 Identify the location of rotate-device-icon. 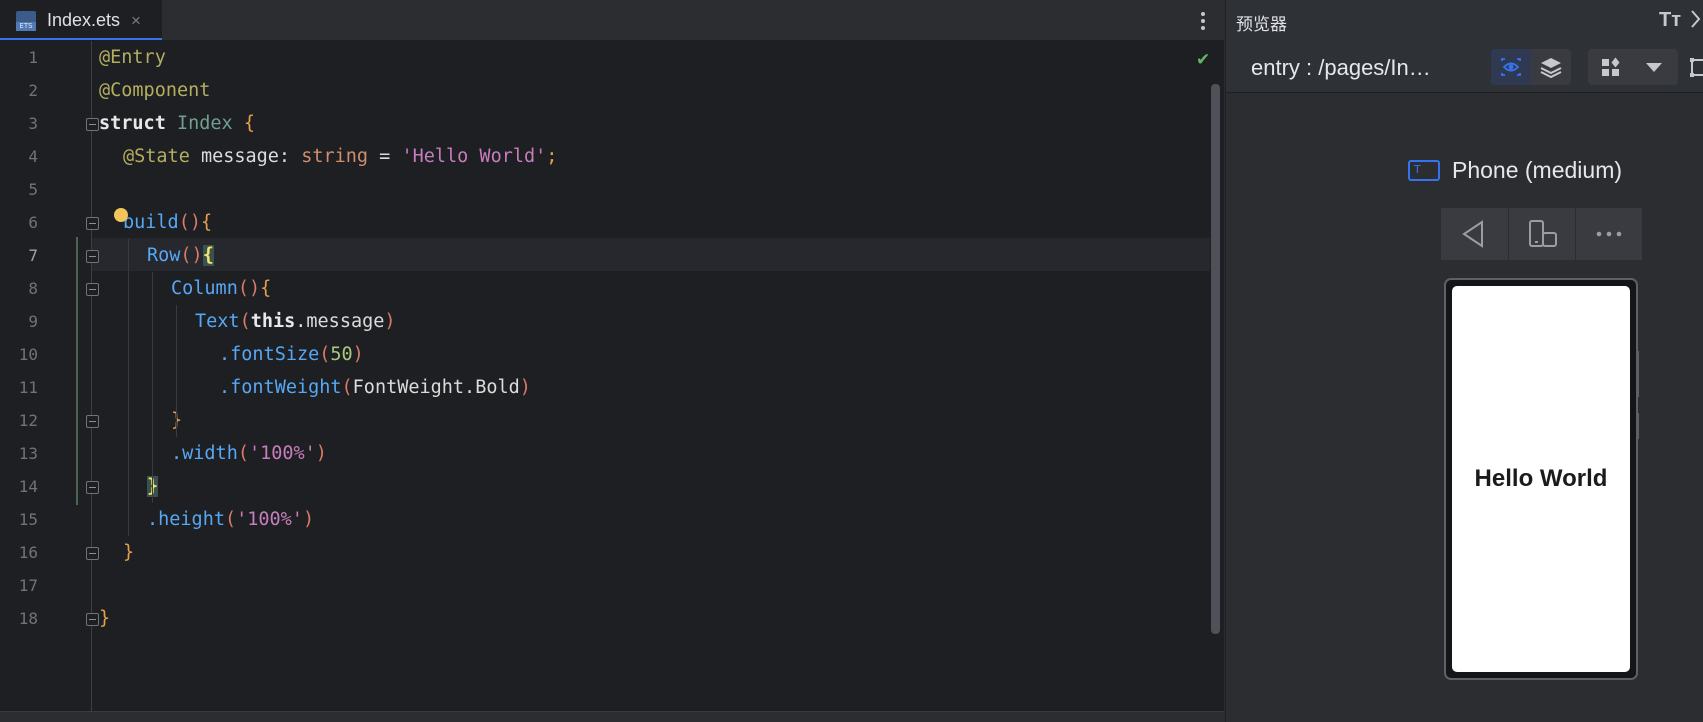
(1541, 234).